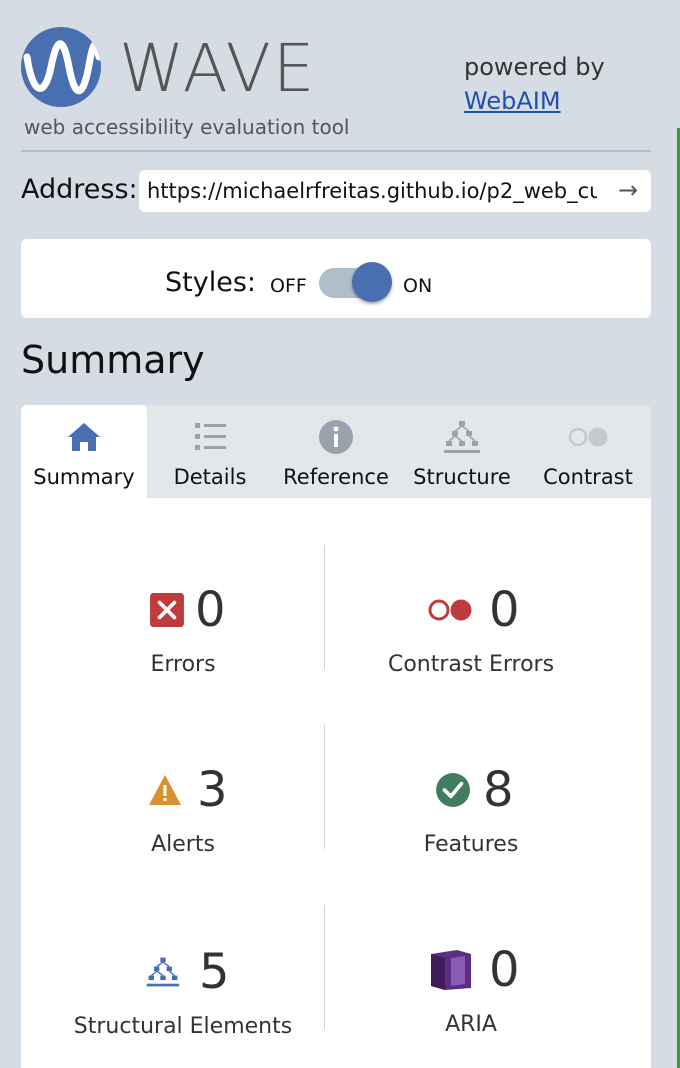  Describe the element at coordinates (336, 437) in the screenshot. I see `info-icon` at that location.